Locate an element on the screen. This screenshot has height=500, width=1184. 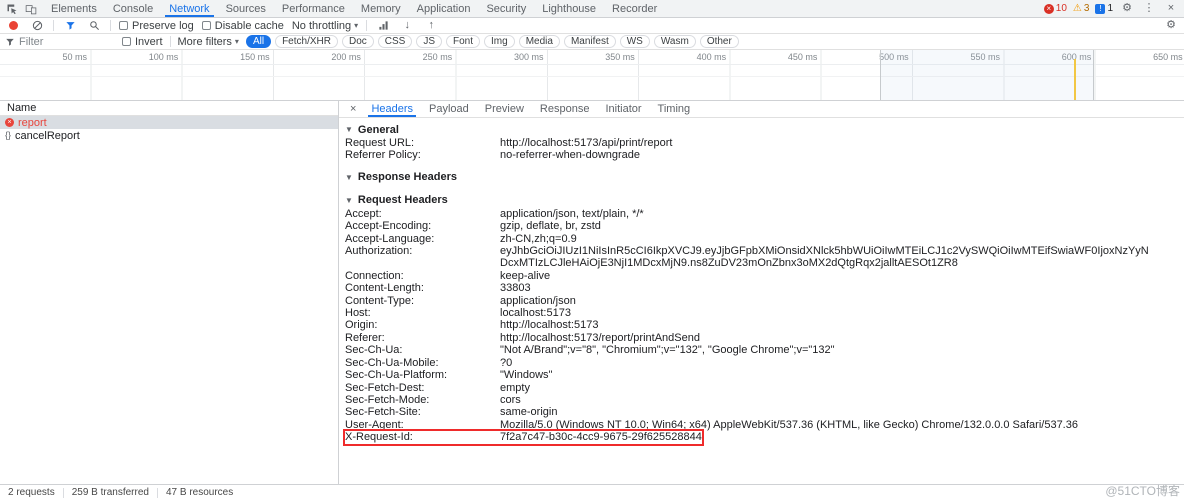
header-name: Accept-Encoding: is located at coordinates (388, 226).